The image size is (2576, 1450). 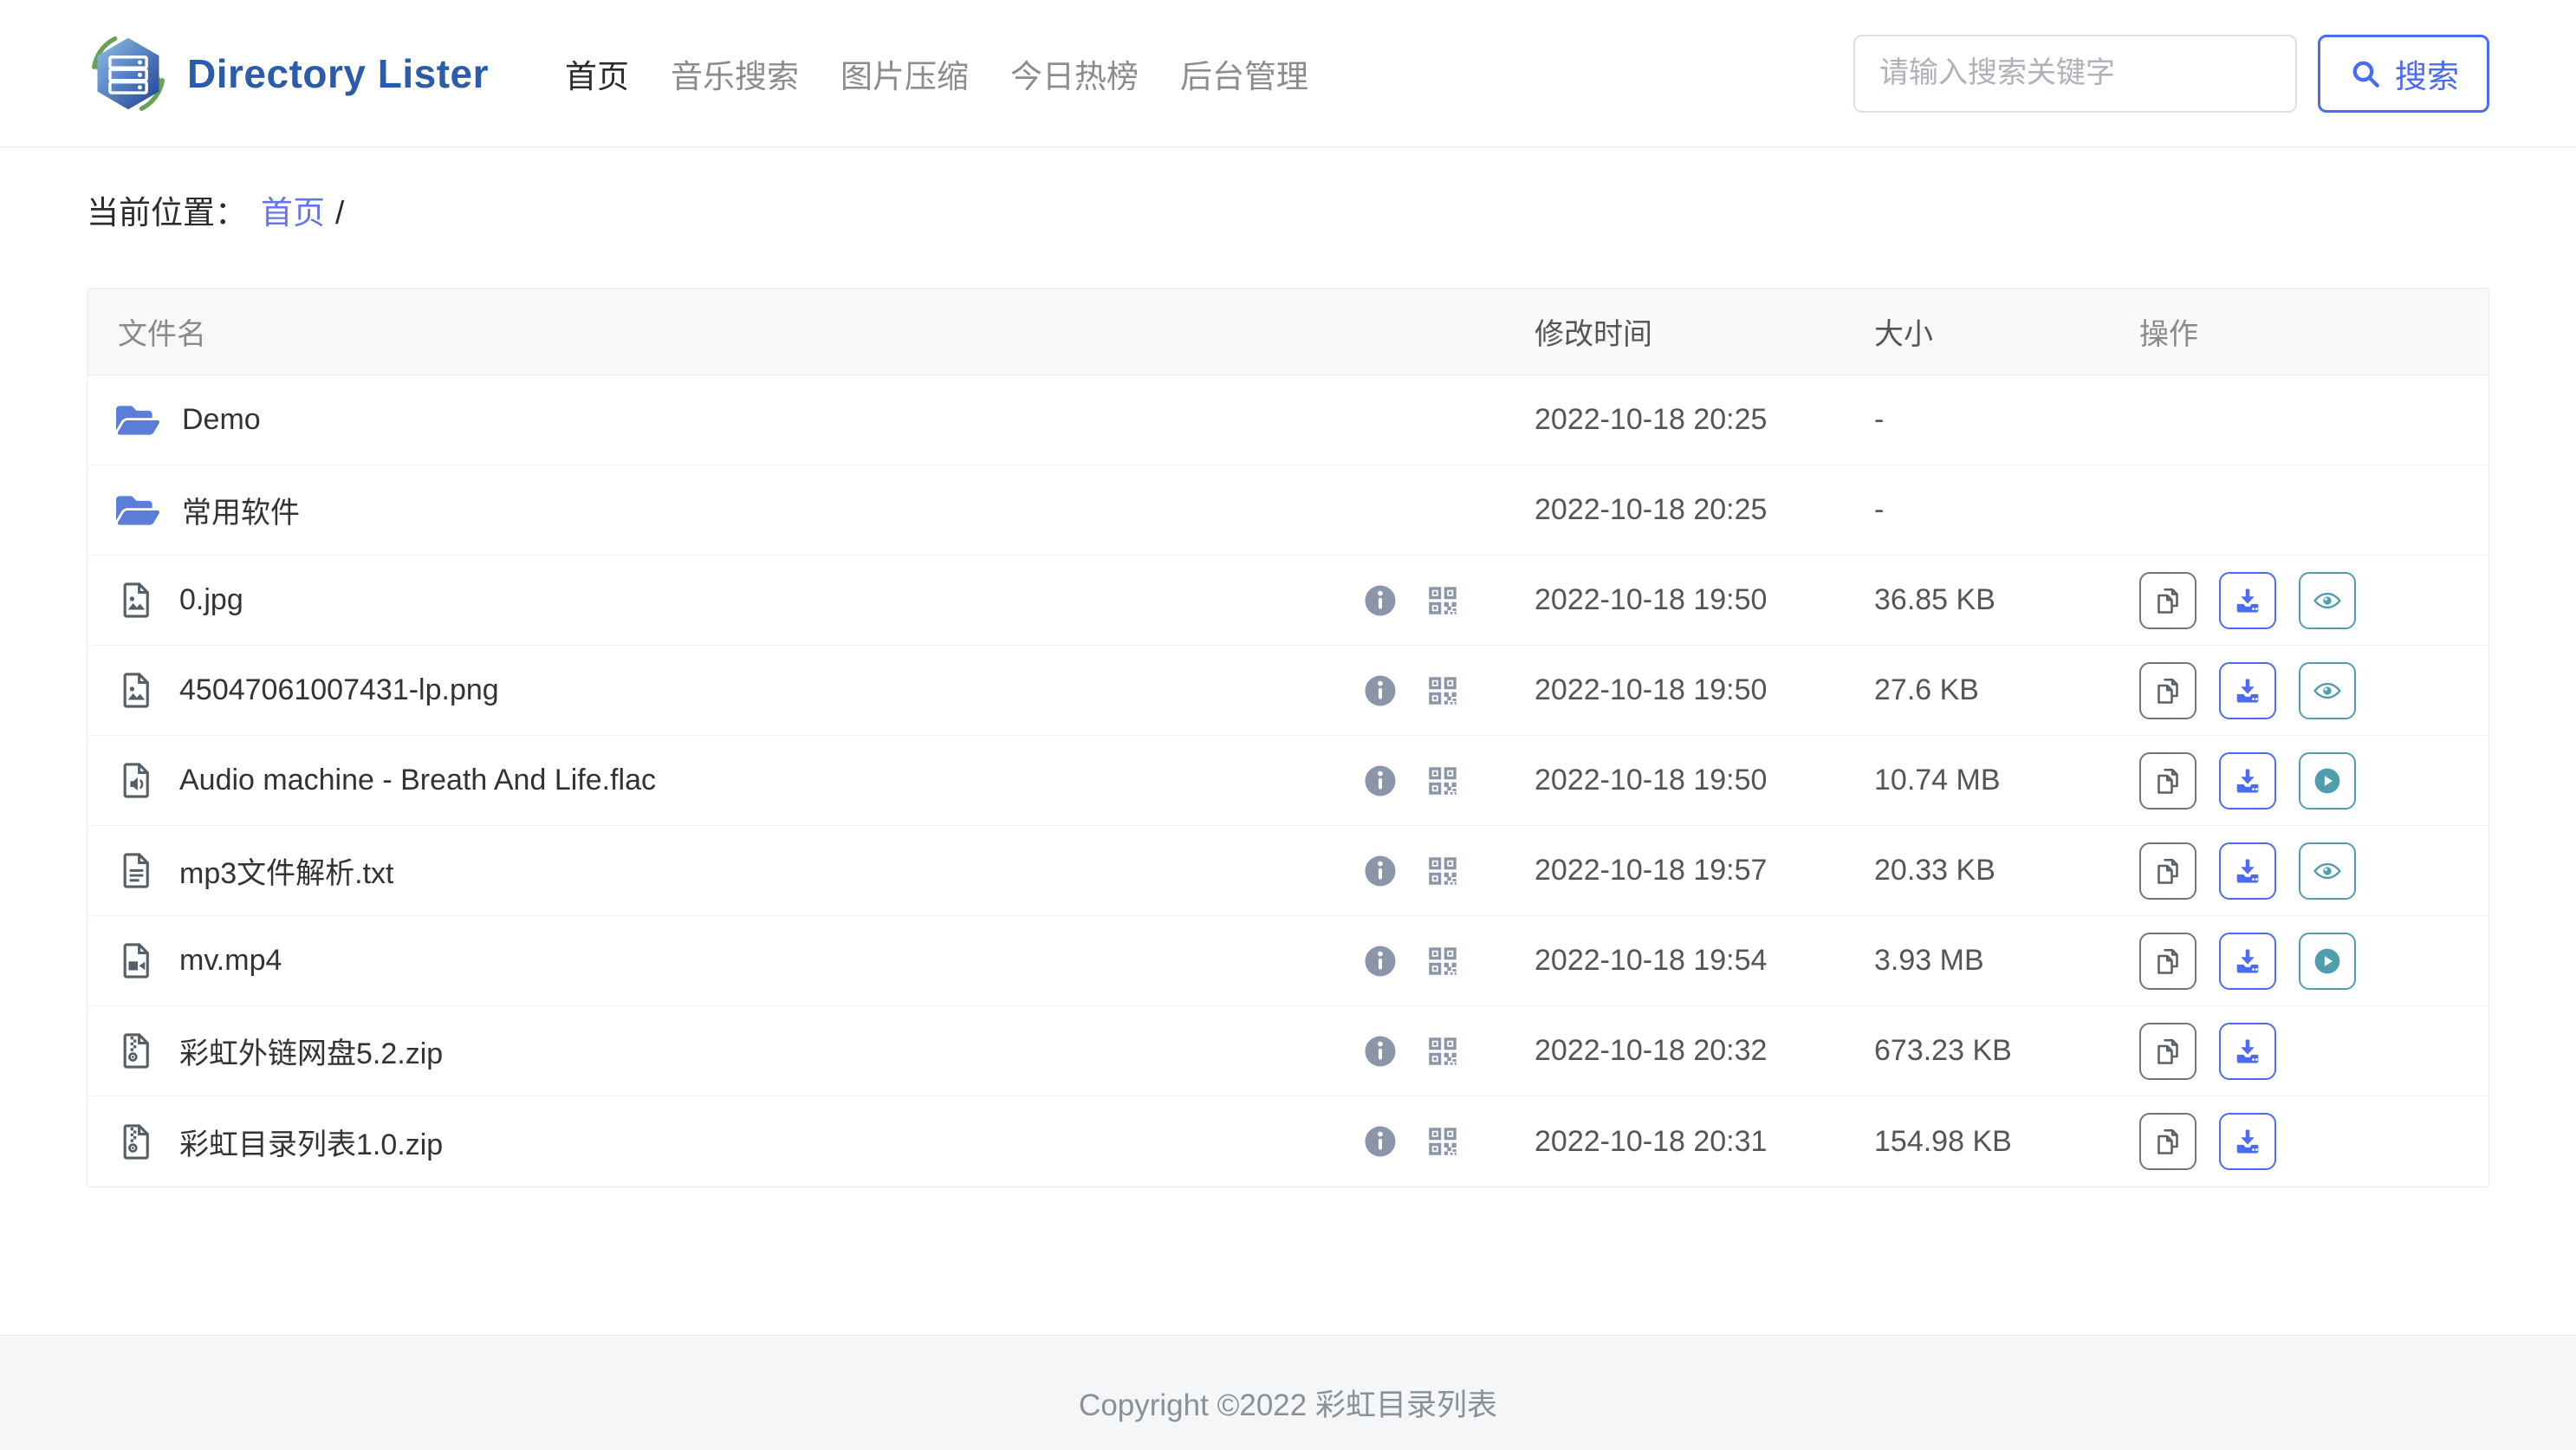 I want to click on file-size: 3.93 MB, so click(x=1929, y=960).